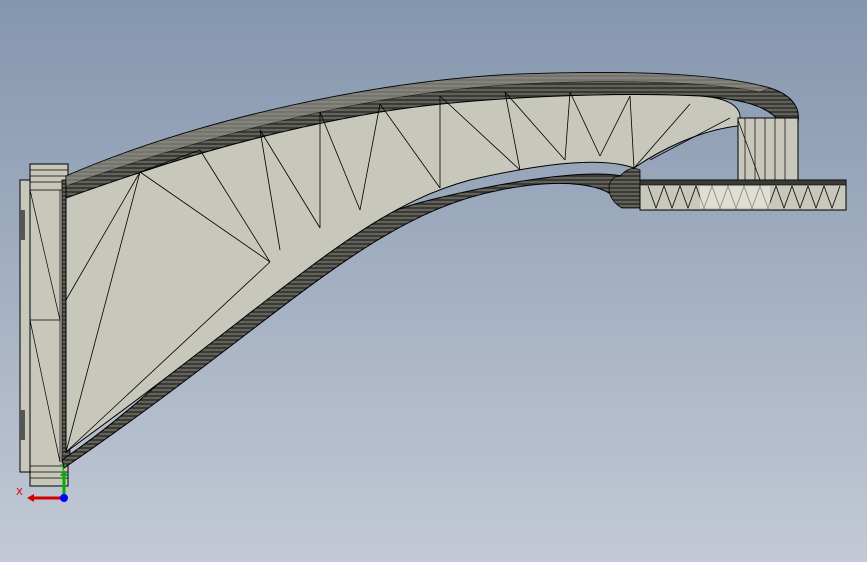  What do you see at coordinates (45, 487) in the screenshot?
I see `coordinate-triad: X Y` at bounding box center [45, 487].